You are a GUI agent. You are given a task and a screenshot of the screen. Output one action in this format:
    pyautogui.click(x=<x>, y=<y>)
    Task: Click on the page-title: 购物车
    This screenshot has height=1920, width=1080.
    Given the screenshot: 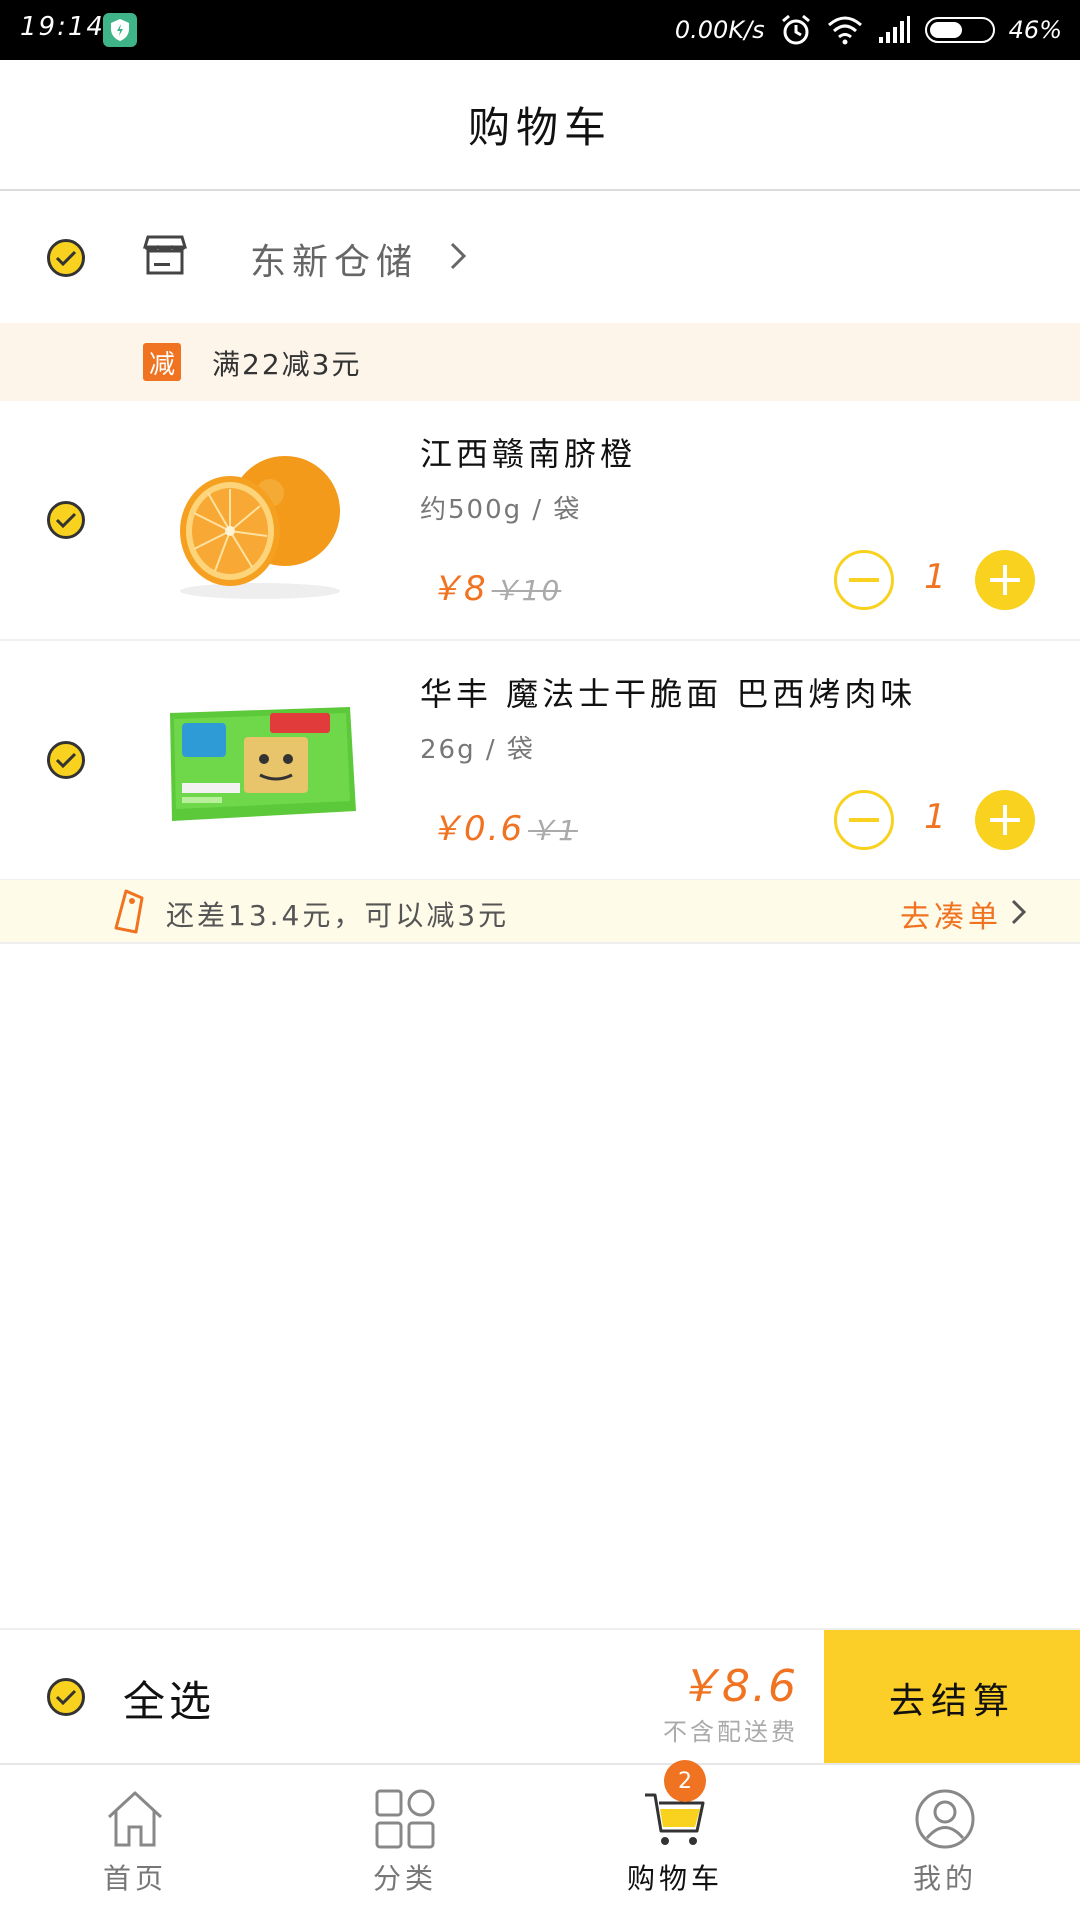 What is the action you would take?
    pyautogui.click(x=539, y=127)
    